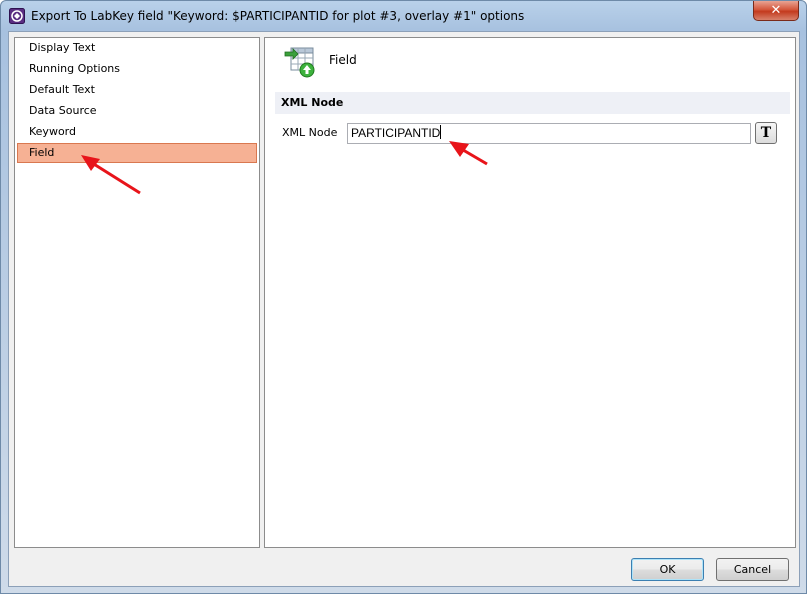 Image resolution: width=807 pixels, height=595 pixels. Describe the element at coordinates (63, 110) in the screenshot. I see `nav-item-label: Data Source` at that location.